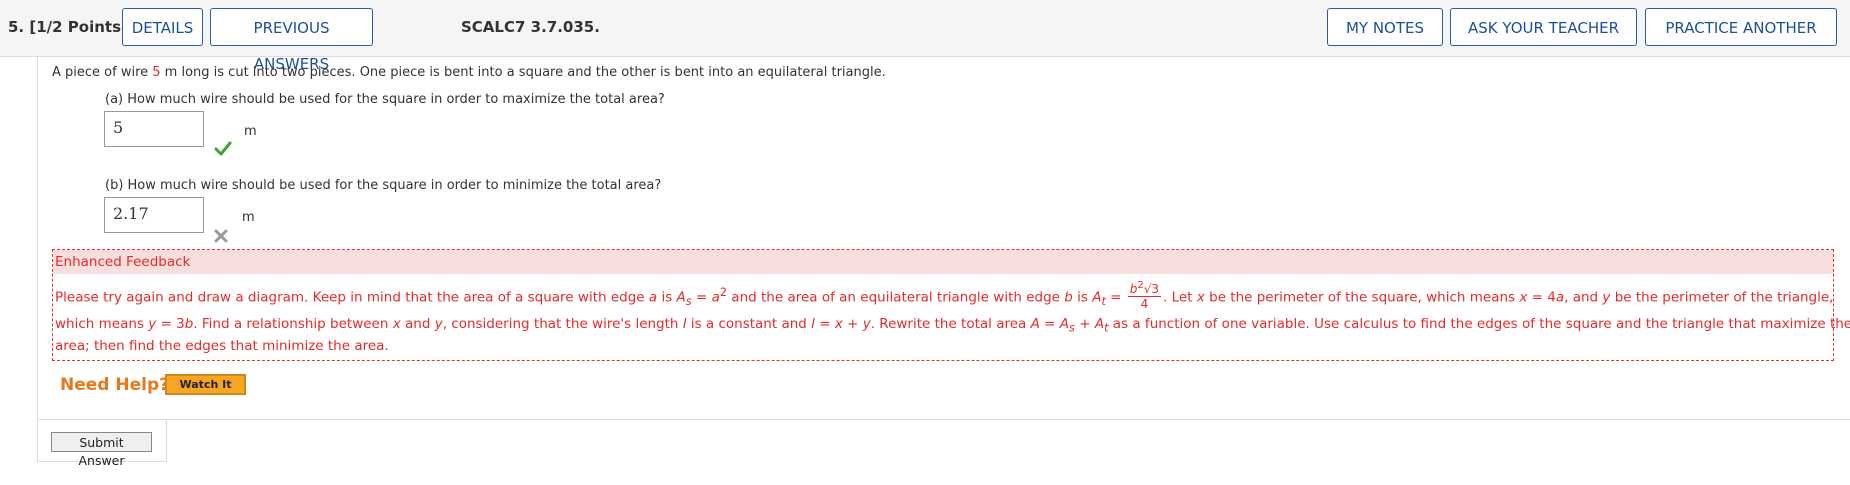 This screenshot has width=1850, height=485. Describe the element at coordinates (1385, 27) in the screenshot. I see `my-notes-button: MY NOTES` at that location.